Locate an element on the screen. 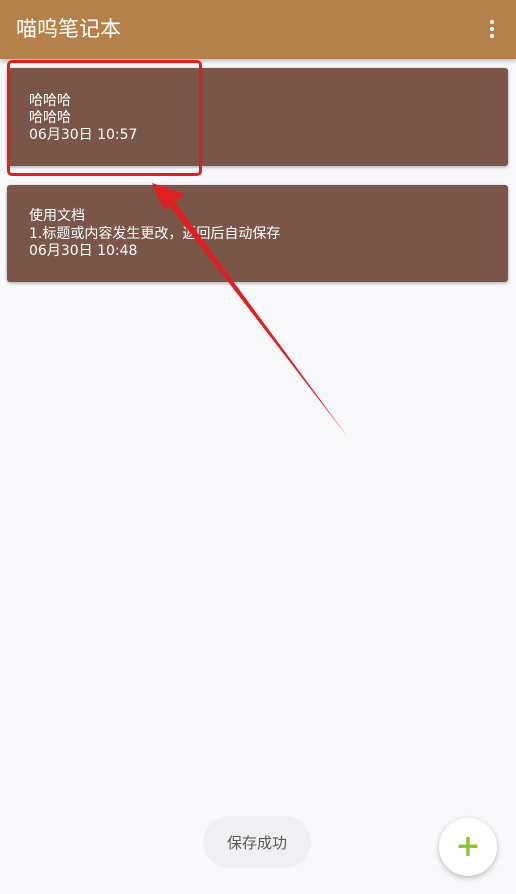 This screenshot has width=516, height=894. app-title: 喵呜笔记本 is located at coordinates (68, 29).